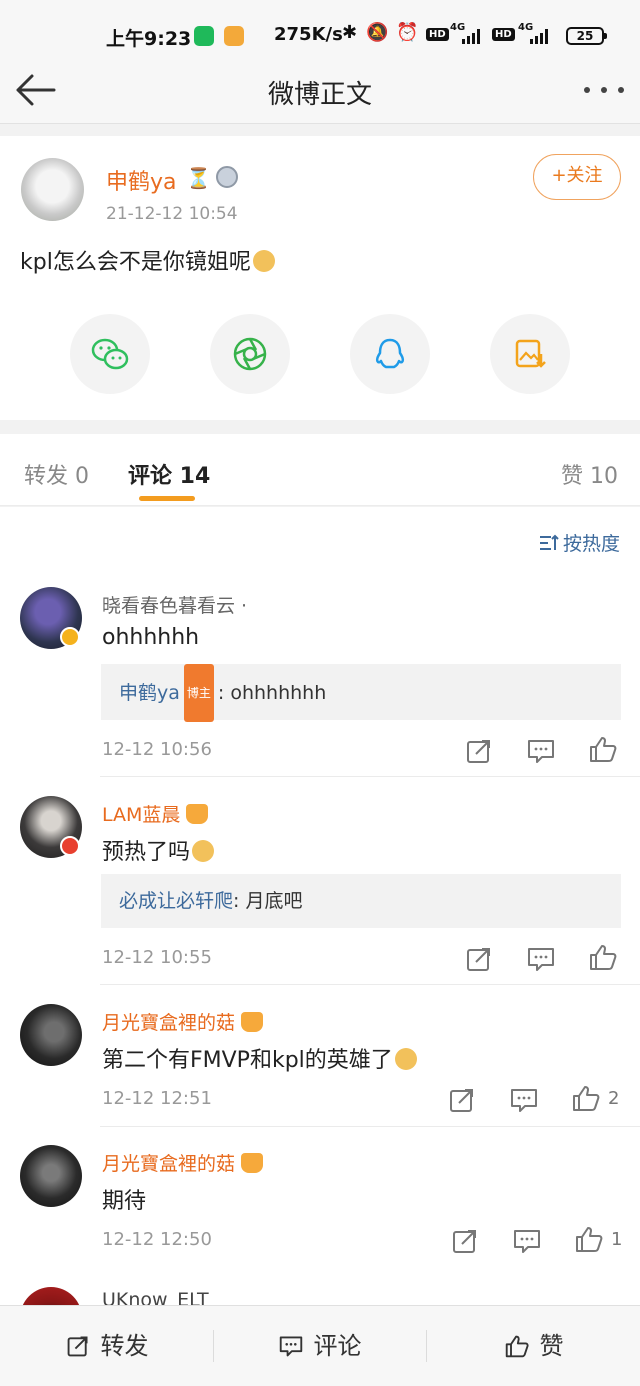  Describe the element at coordinates (146, 852) in the screenshot. I see `comment-text-content: 预热了吗` at that location.